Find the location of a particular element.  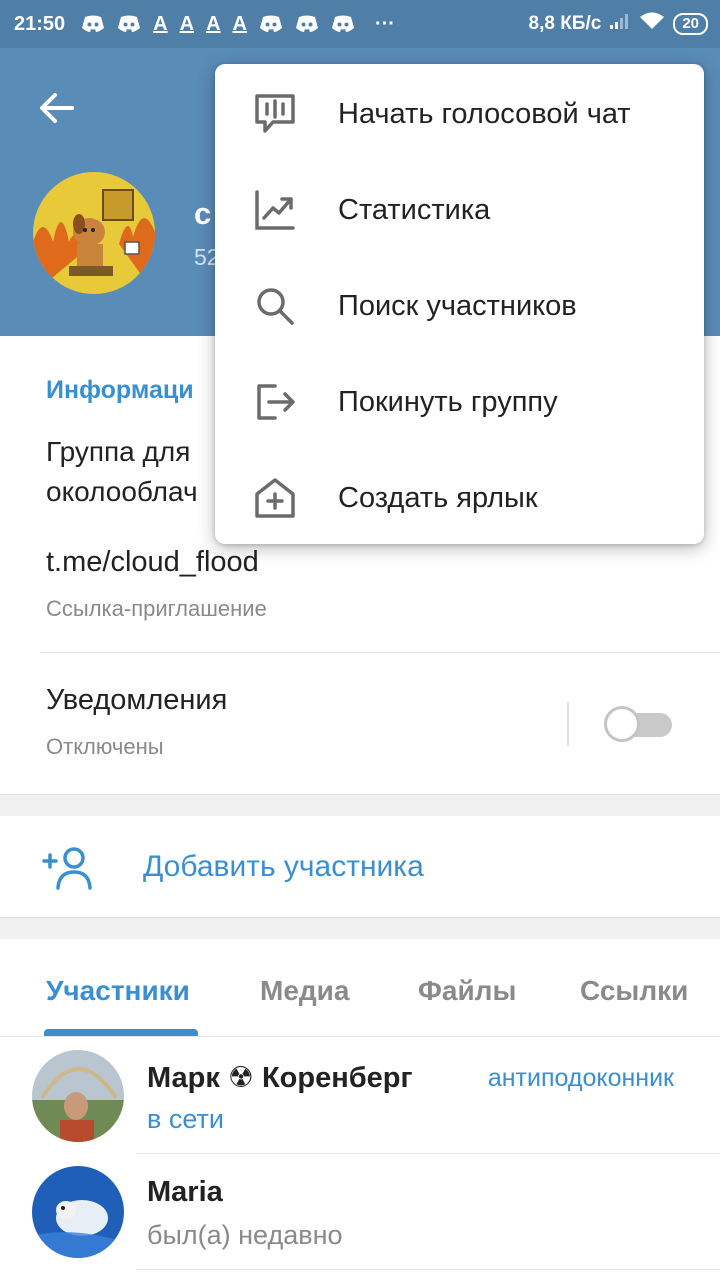

group-avatar is located at coordinates (94, 233).